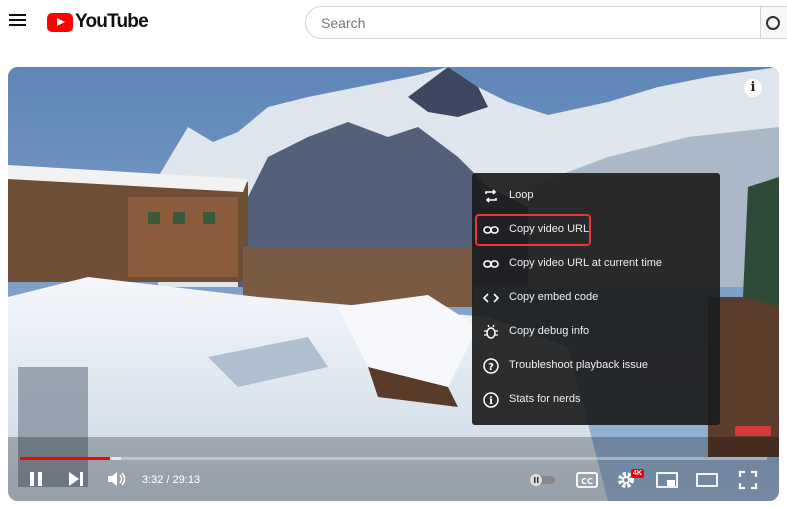 The width and height of the screenshot is (787, 508). Describe the element at coordinates (596, 196) in the screenshot. I see `menu-item-loop: Loop` at that location.